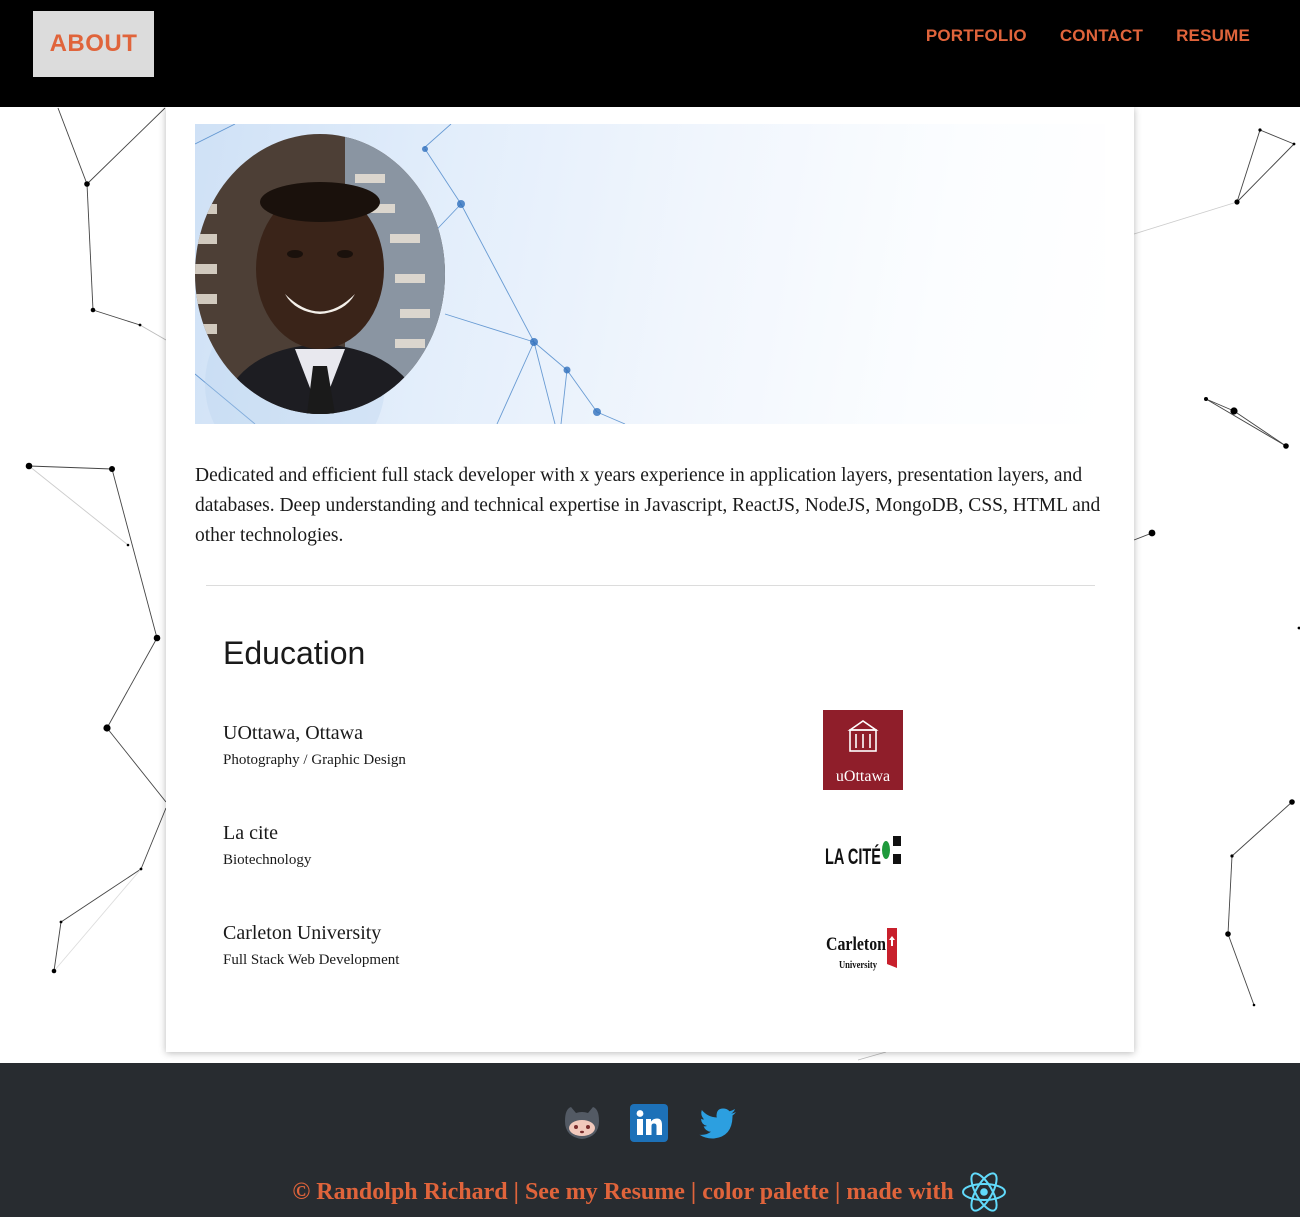 The image size is (1300, 1217). What do you see at coordinates (605, 1192) in the screenshot?
I see `resume-link: See my Resume` at bounding box center [605, 1192].